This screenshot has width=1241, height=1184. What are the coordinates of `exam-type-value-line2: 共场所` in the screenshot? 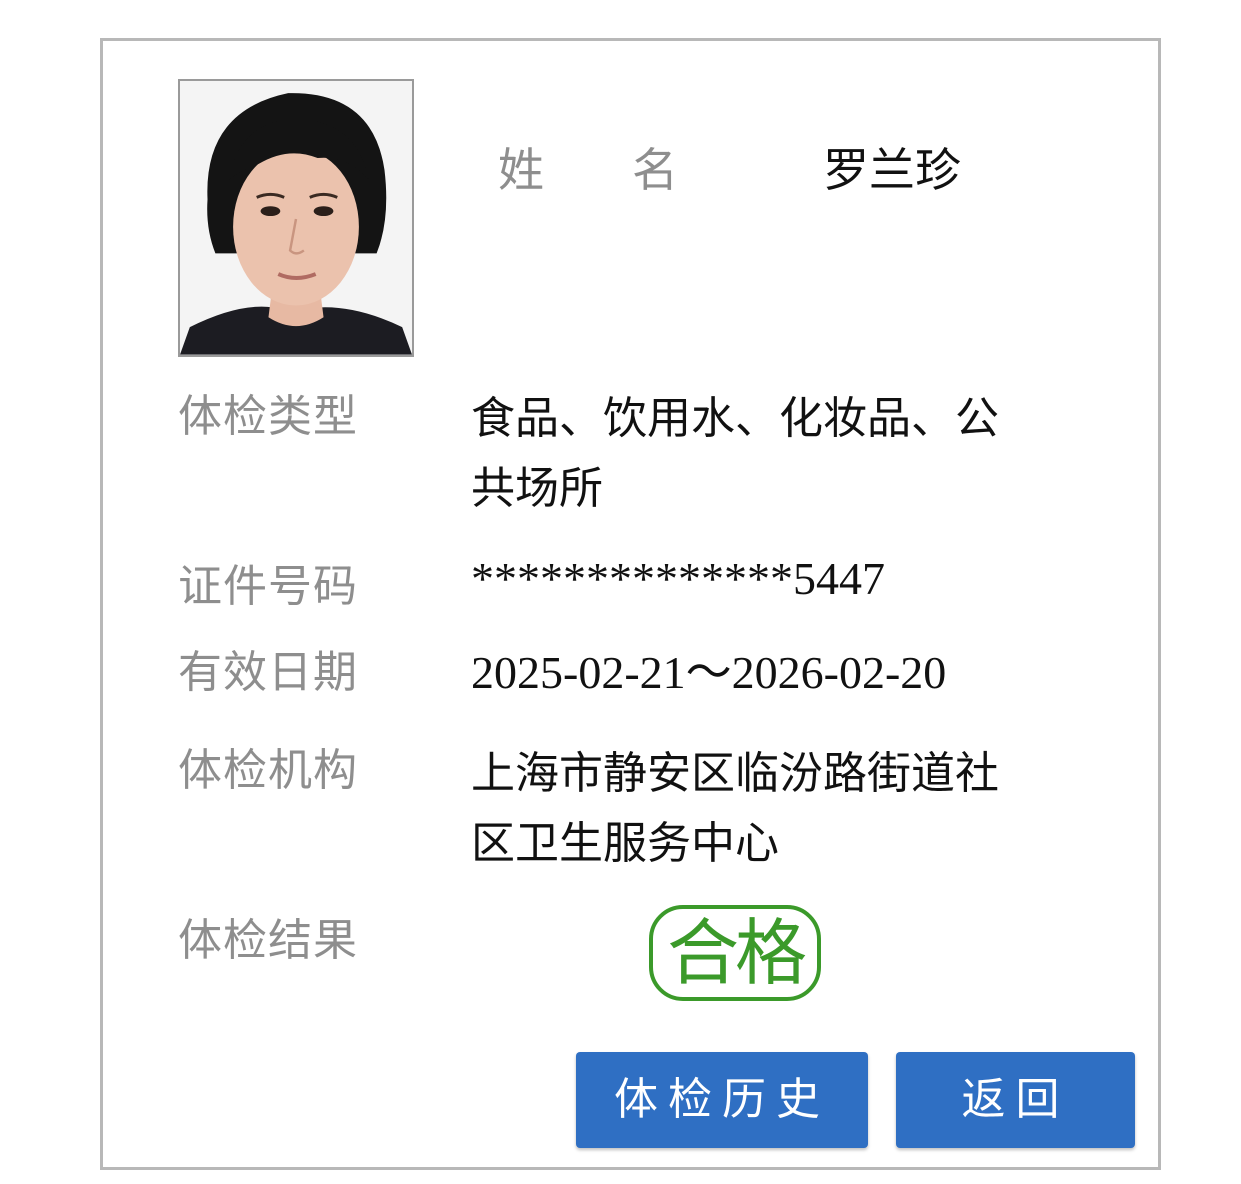 It's located at (537, 488).